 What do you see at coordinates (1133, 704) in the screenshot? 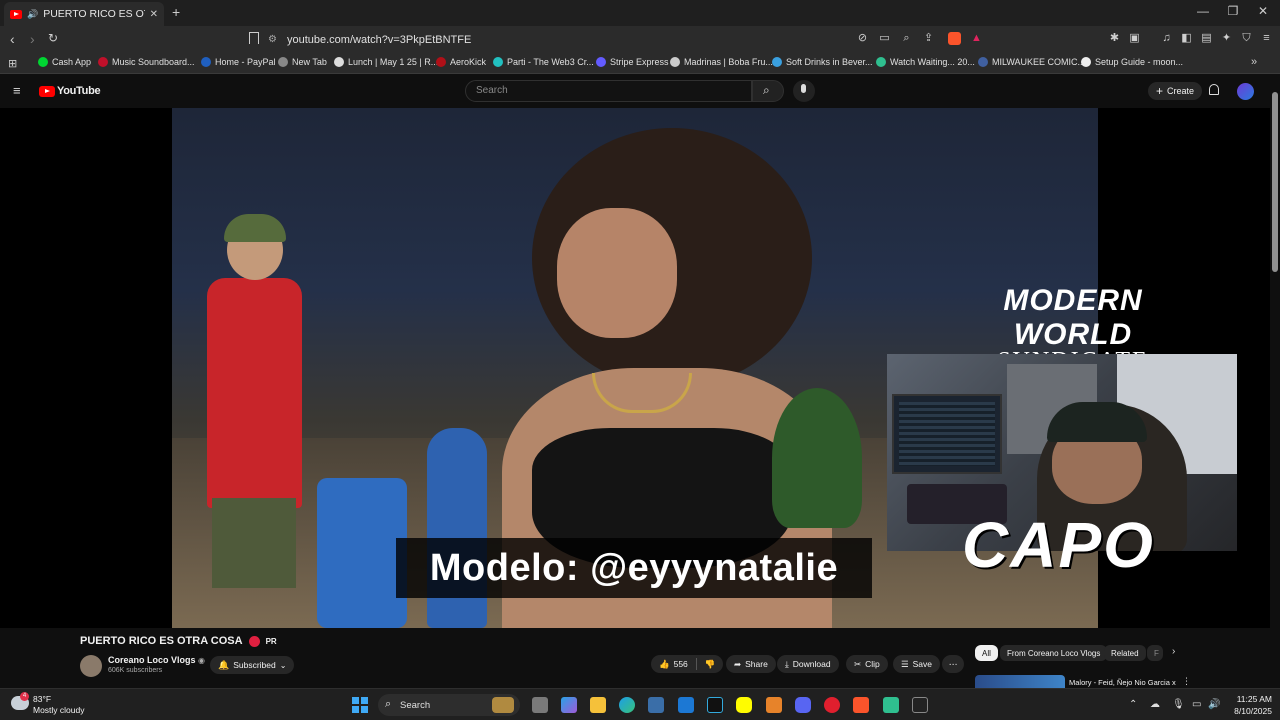
I see `tray-overflow-icon: ⌃` at bounding box center [1133, 704].